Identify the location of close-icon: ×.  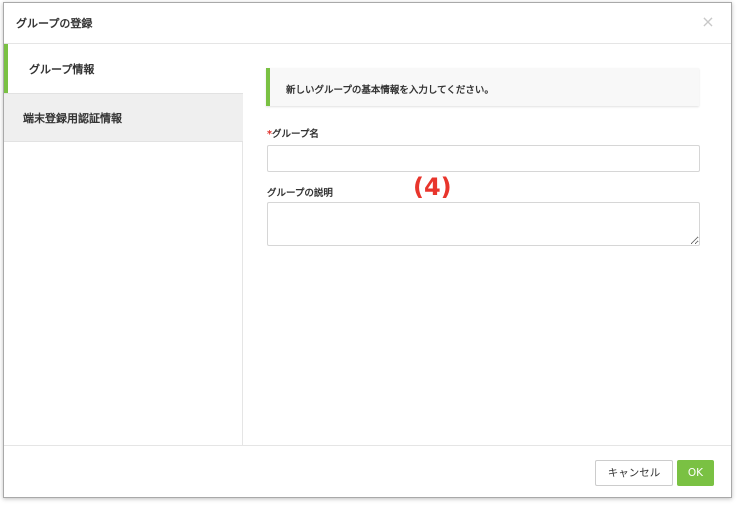
(708, 22).